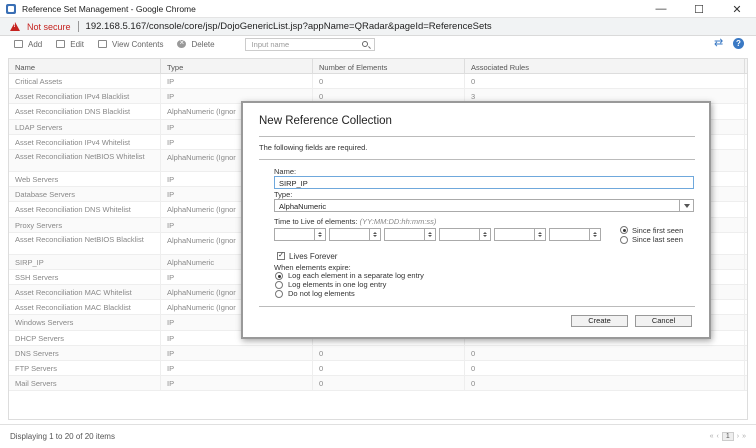  I want to click on create-button: Create, so click(599, 321).